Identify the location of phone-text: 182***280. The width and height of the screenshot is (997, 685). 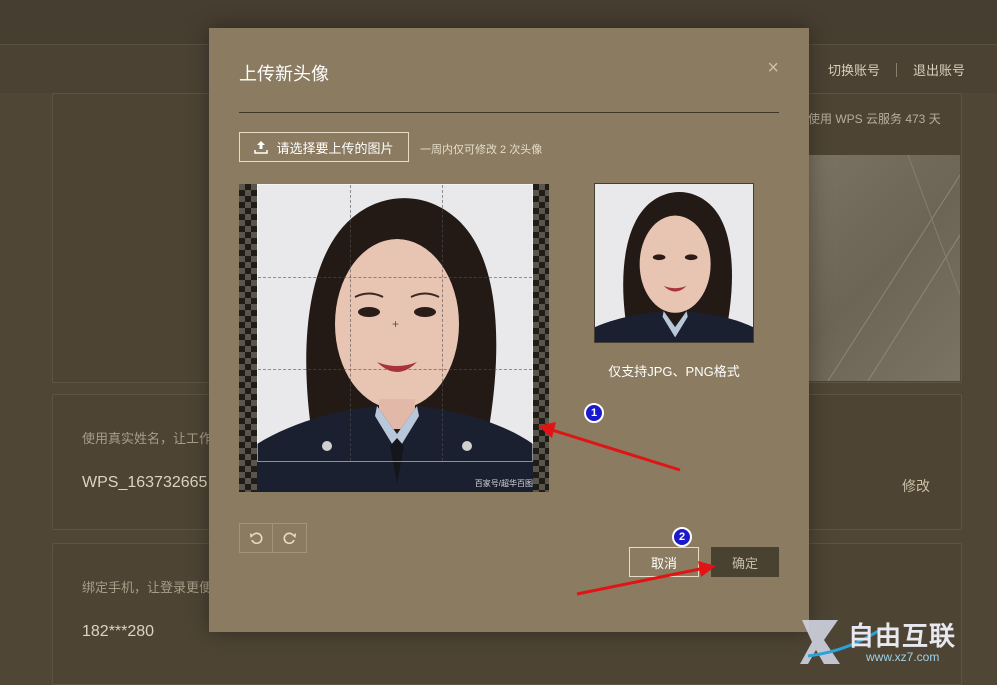
(118, 631).